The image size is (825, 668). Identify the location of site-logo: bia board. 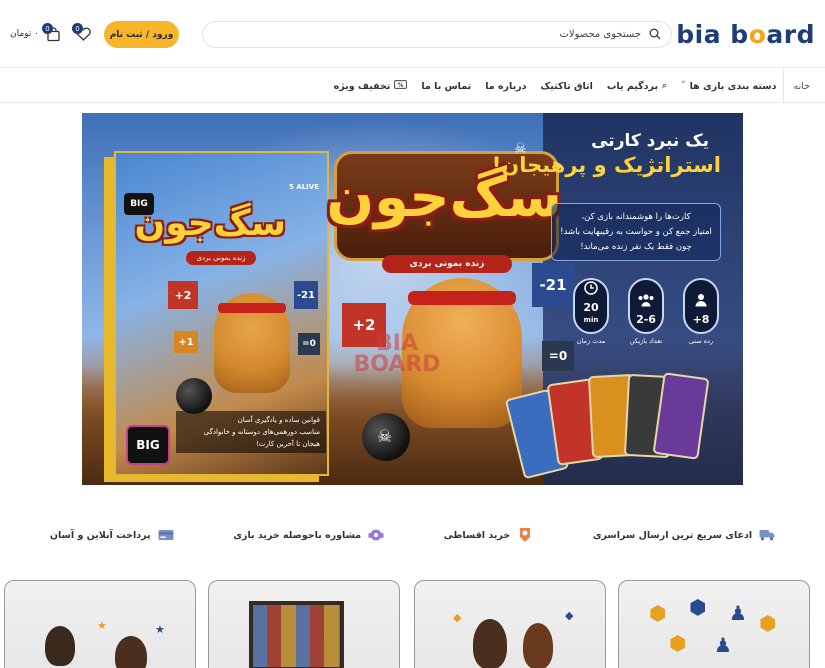
(745, 34).